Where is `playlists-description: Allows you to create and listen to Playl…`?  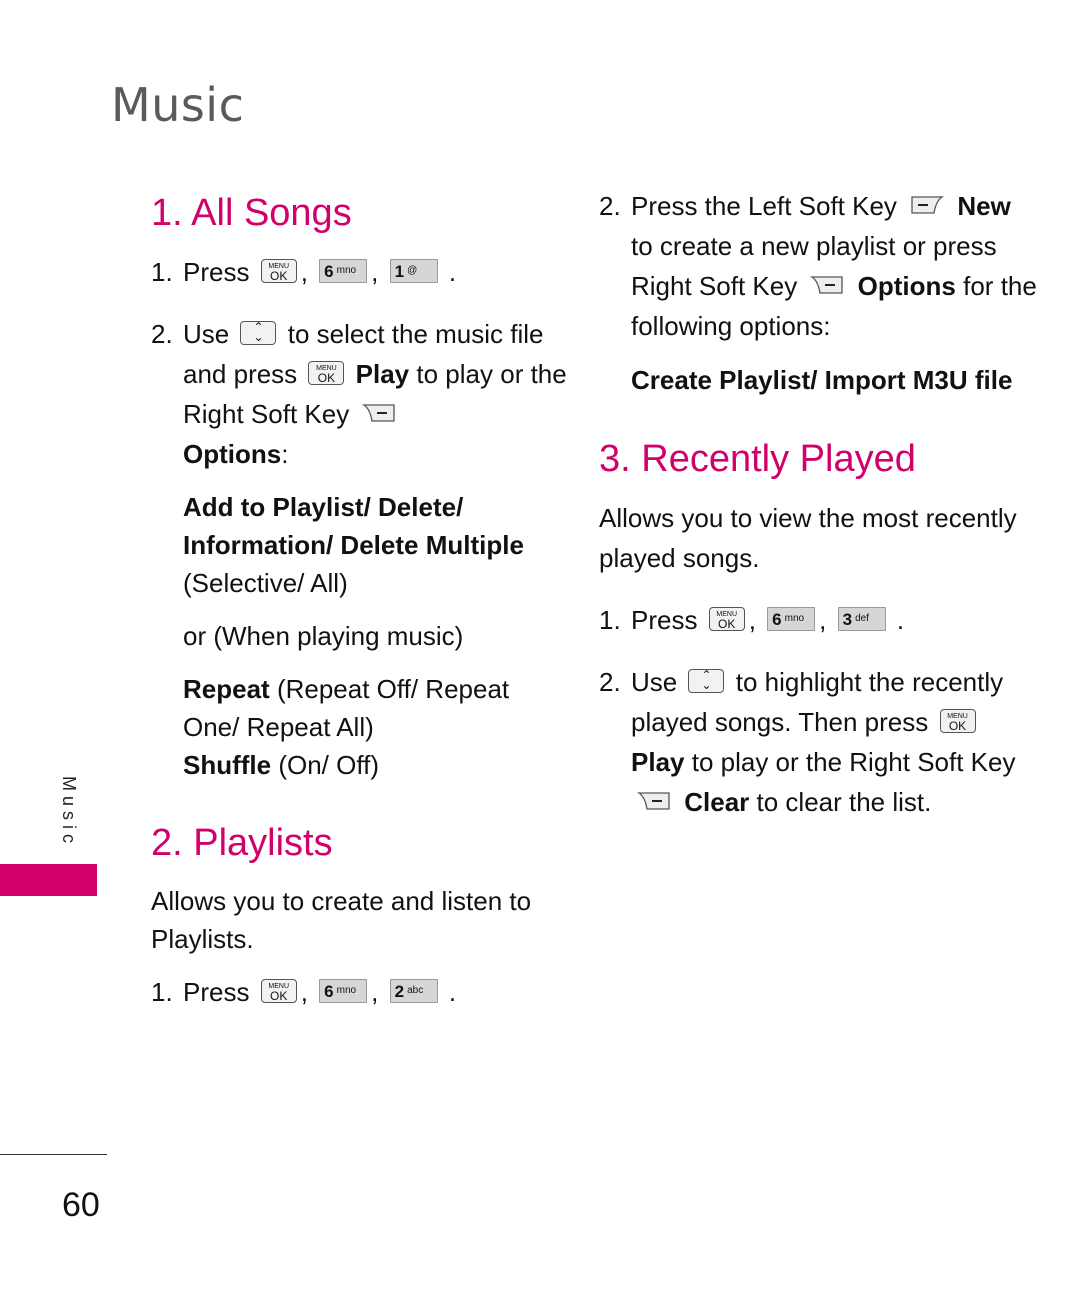 playlists-description: Allows you to create and listen to Playl… is located at coordinates (341, 920).